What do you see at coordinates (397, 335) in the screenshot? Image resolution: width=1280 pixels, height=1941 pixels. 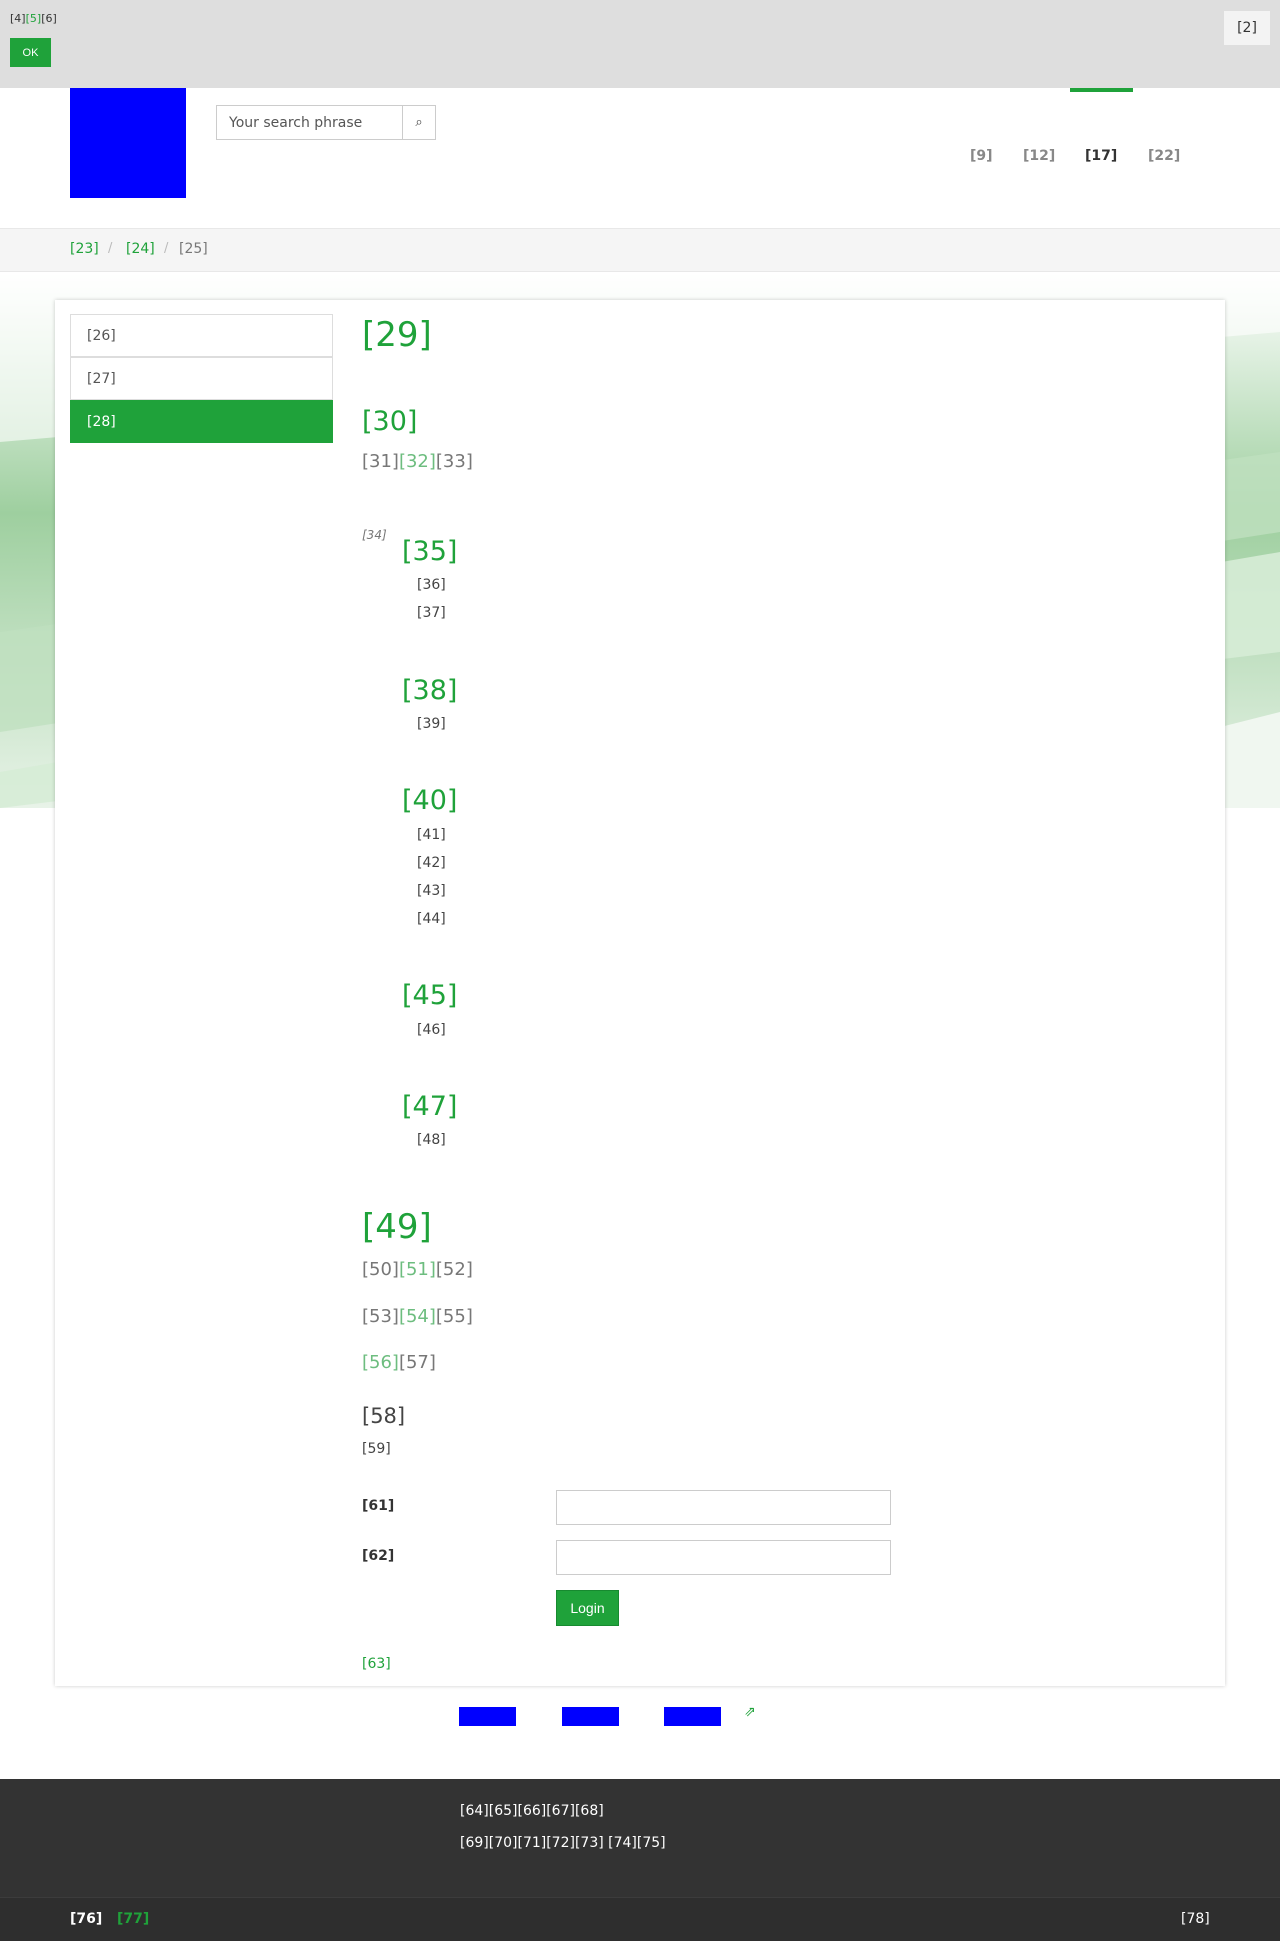 I see `page-title: [29]` at bounding box center [397, 335].